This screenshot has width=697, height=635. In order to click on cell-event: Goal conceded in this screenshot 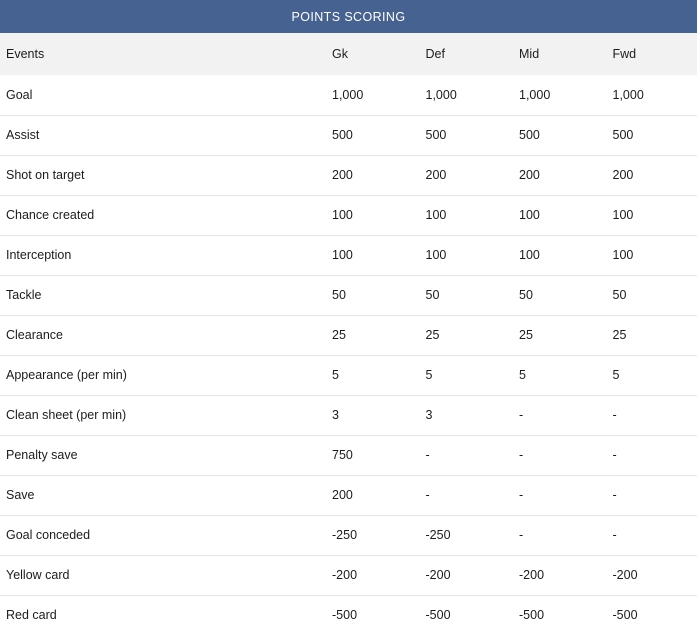, I will do `click(163, 535)`.